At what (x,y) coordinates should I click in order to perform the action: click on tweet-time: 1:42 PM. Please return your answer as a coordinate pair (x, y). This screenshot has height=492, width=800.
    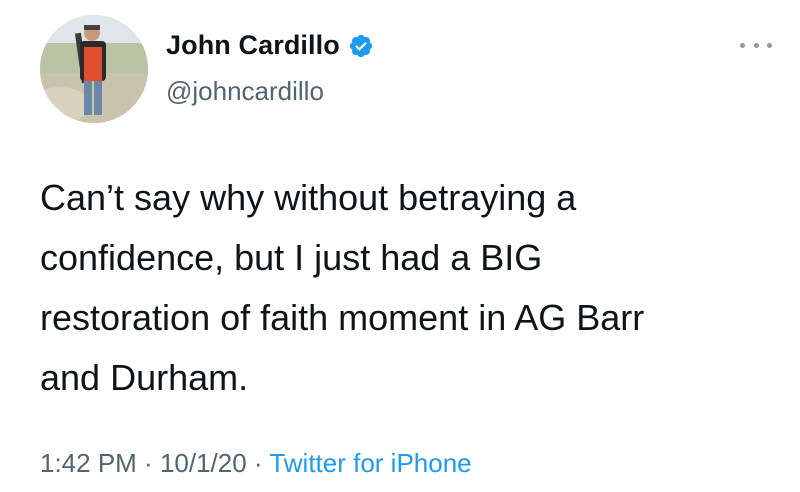
    Looking at the image, I should click on (88, 463).